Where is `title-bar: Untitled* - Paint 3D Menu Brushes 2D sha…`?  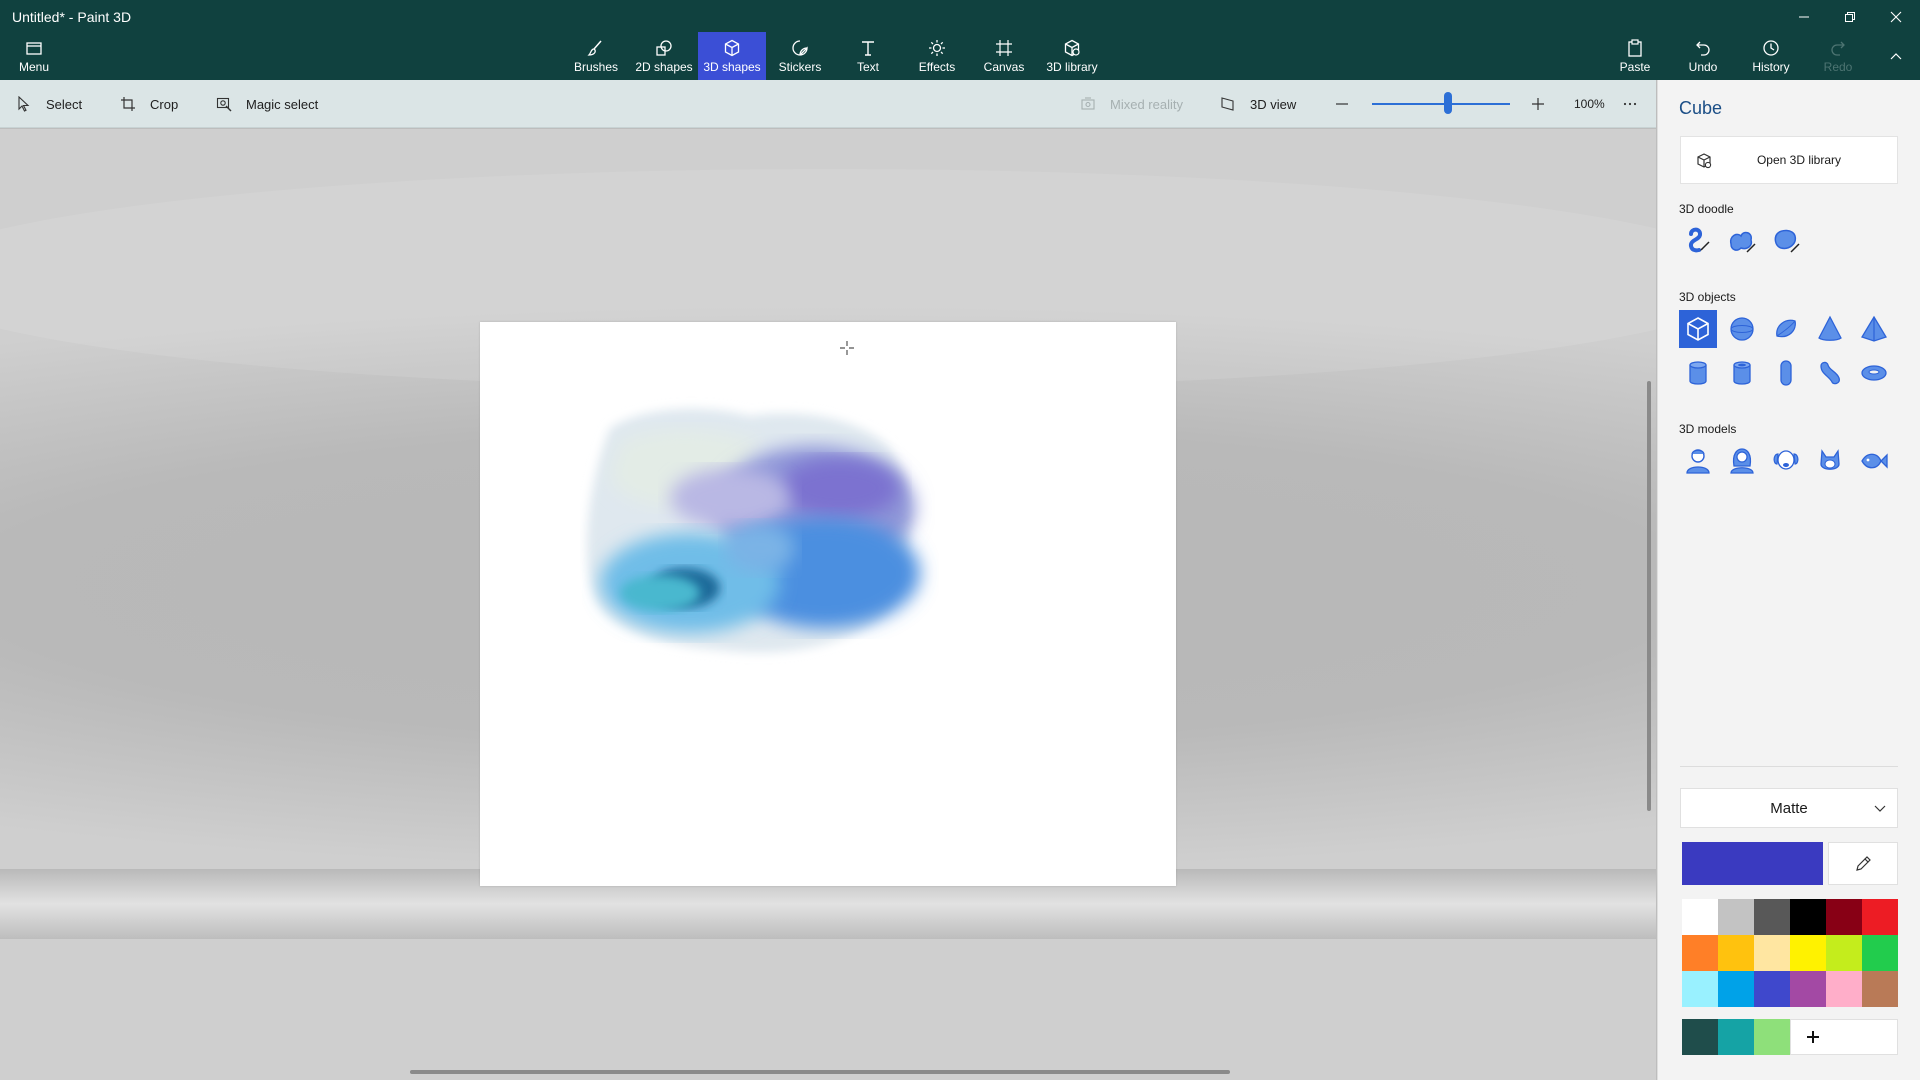 title-bar: Untitled* - Paint 3D Menu Brushes 2D sha… is located at coordinates (960, 40).